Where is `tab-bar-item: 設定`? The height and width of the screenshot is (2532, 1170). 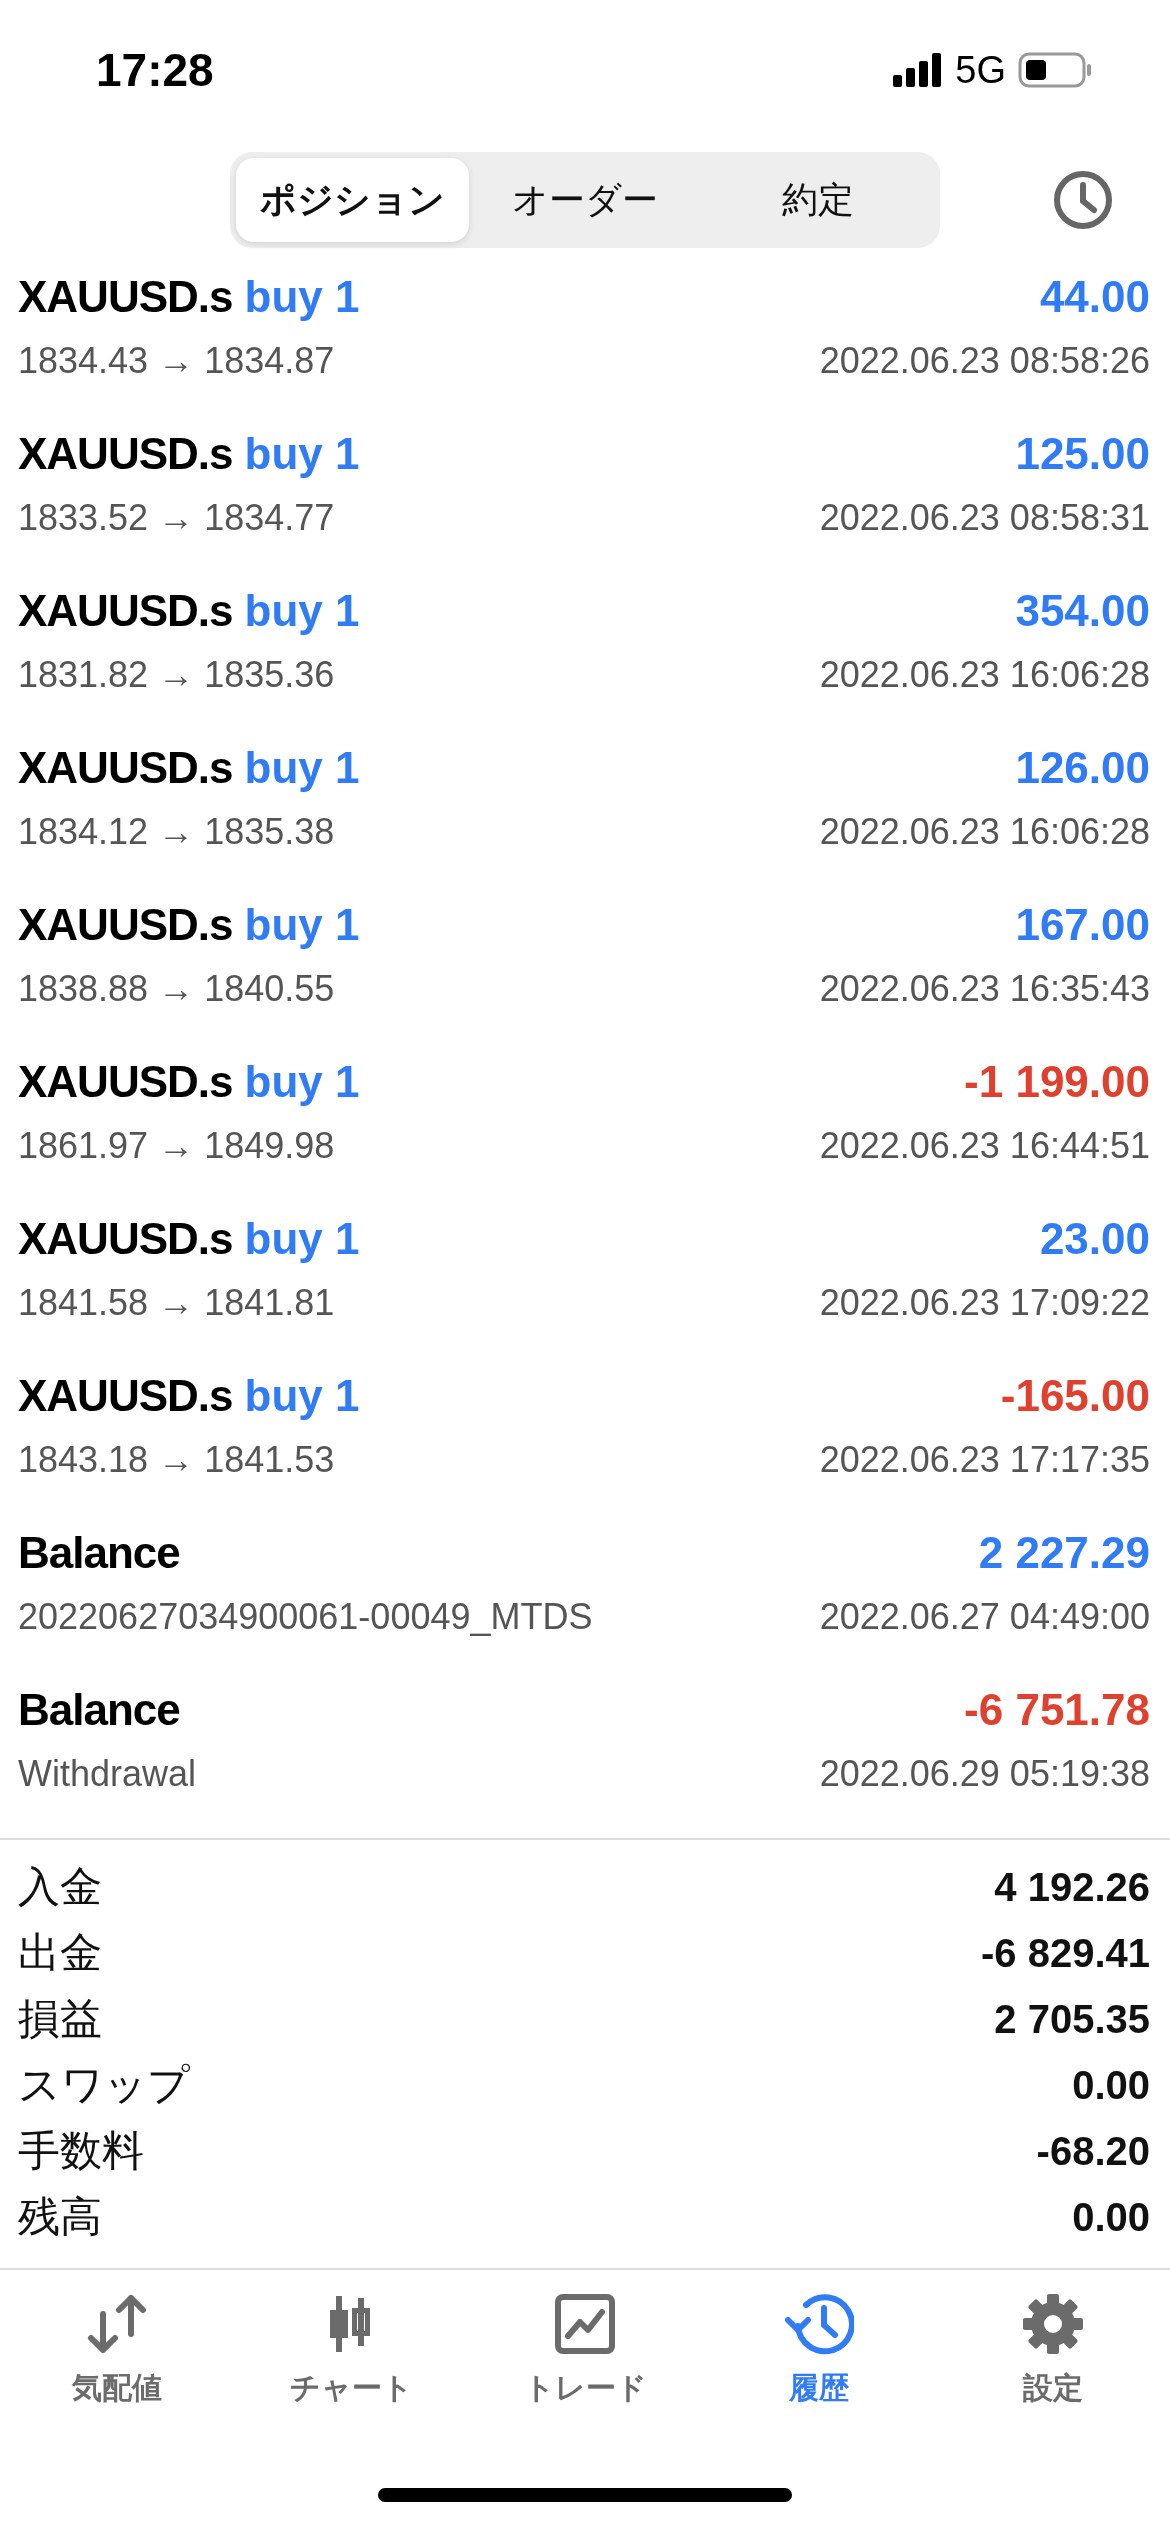 tab-bar-item: 設定 is located at coordinates (1053, 2350).